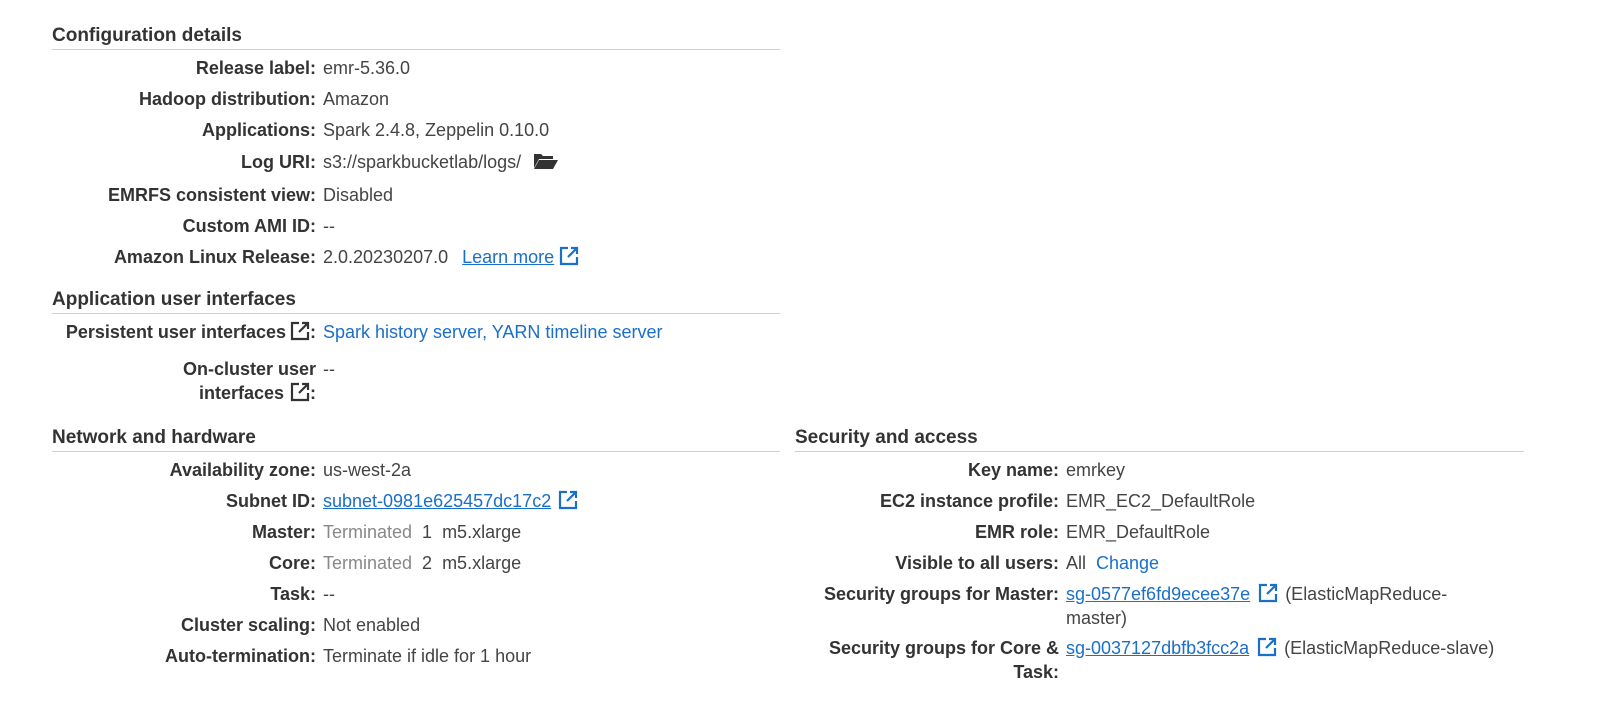 The height and width of the screenshot is (723, 1598). Describe the element at coordinates (1366, 594) in the screenshot. I see `sg-master-suffix-line1: (ElasticMapReduce-` at that location.